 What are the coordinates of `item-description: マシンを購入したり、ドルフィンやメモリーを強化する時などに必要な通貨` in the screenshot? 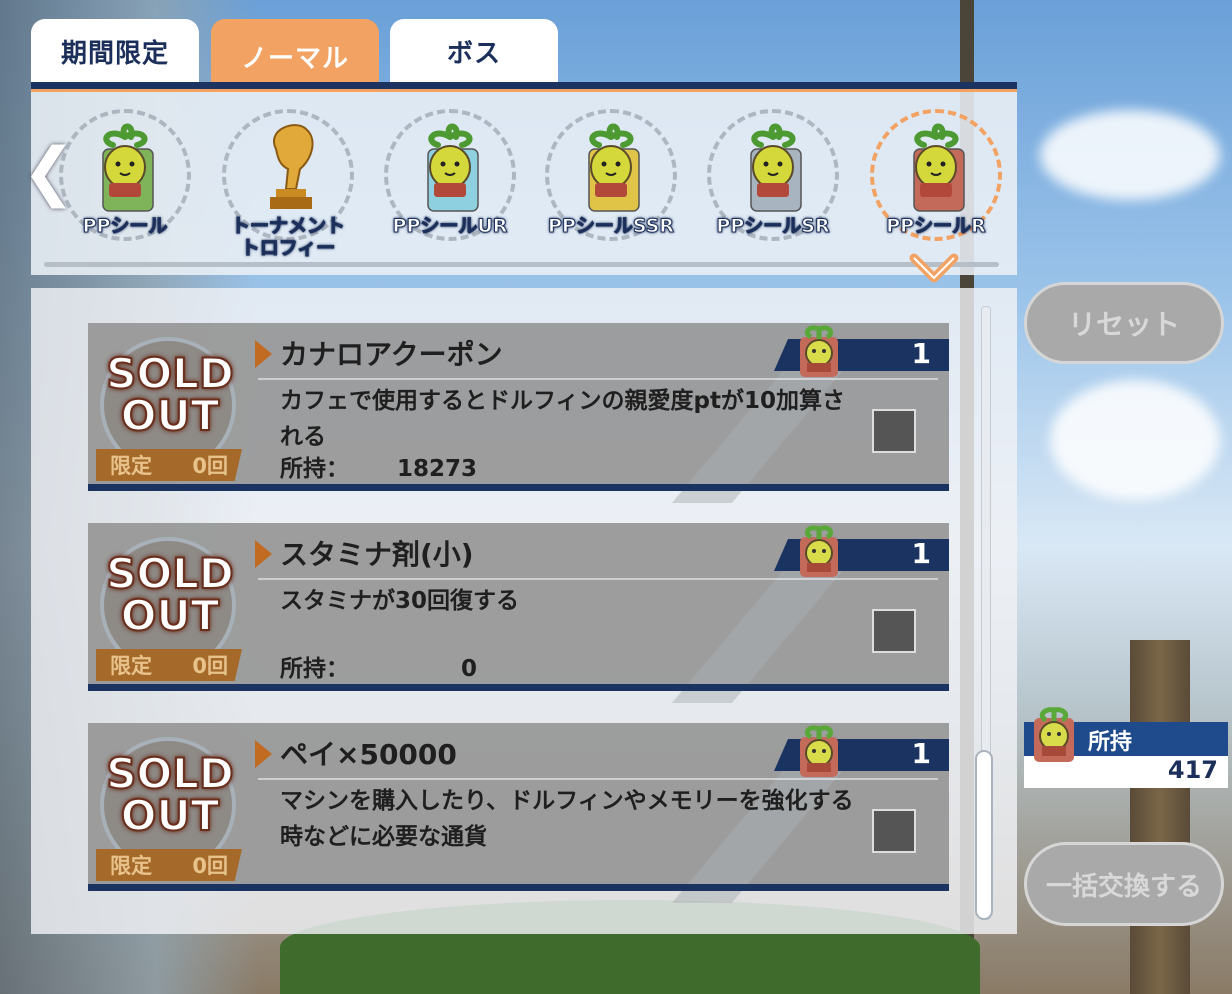 It's located at (567, 819).